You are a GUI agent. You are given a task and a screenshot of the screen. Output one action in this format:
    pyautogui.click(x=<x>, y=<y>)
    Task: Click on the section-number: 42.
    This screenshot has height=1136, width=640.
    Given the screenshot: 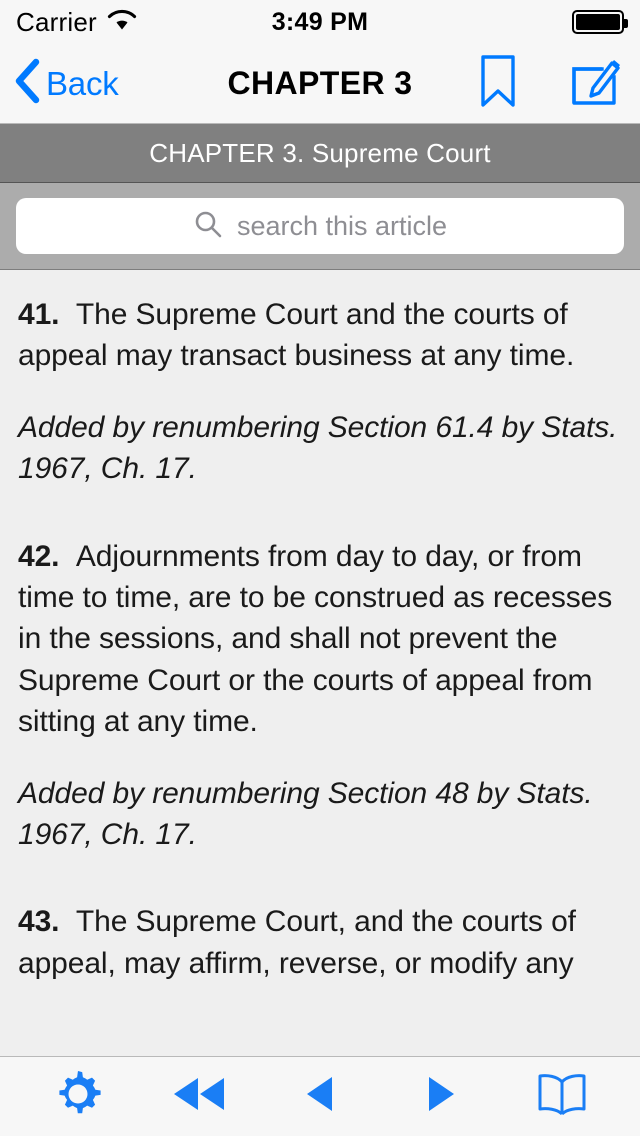 What is the action you would take?
    pyautogui.click(x=39, y=556)
    